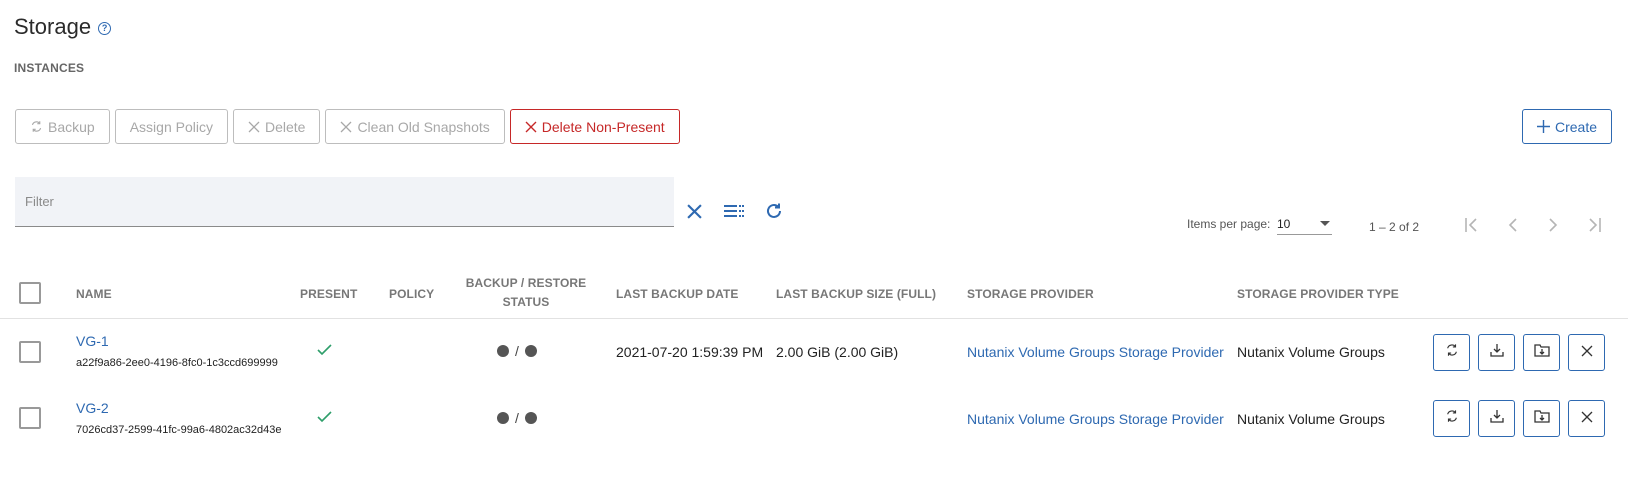  What do you see at coordinates (1229, 224) in the screenshot?
I see `items-per-page-label: Items per page:` at bounding box center [1229, 224].